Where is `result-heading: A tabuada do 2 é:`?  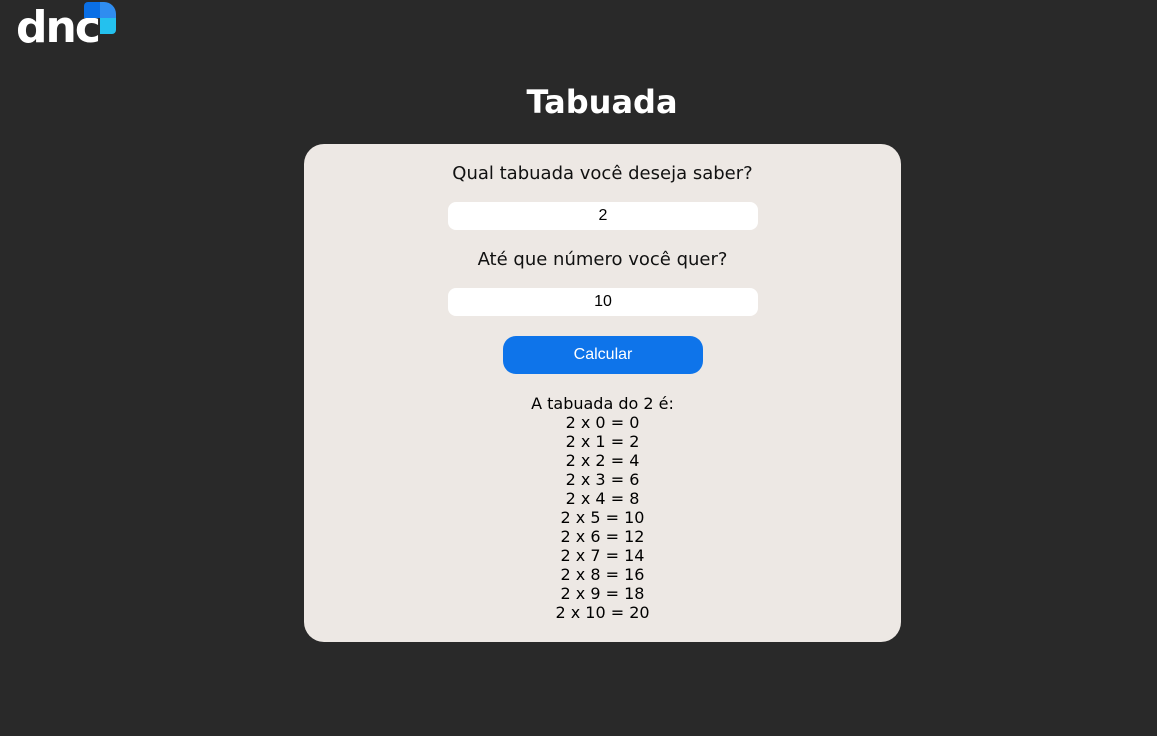 result-heading: A tabuada do 2 é: is located at coordinates (602, 403).